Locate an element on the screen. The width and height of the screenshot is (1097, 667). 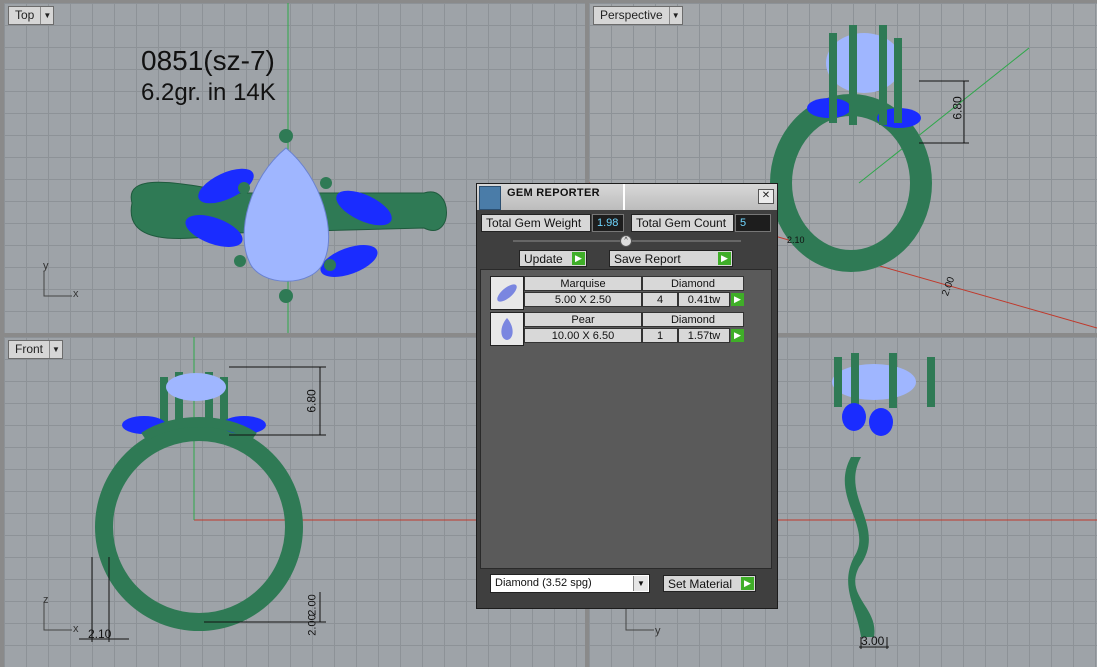
gem-shape: Marquise is located at coordinates (583, 283).